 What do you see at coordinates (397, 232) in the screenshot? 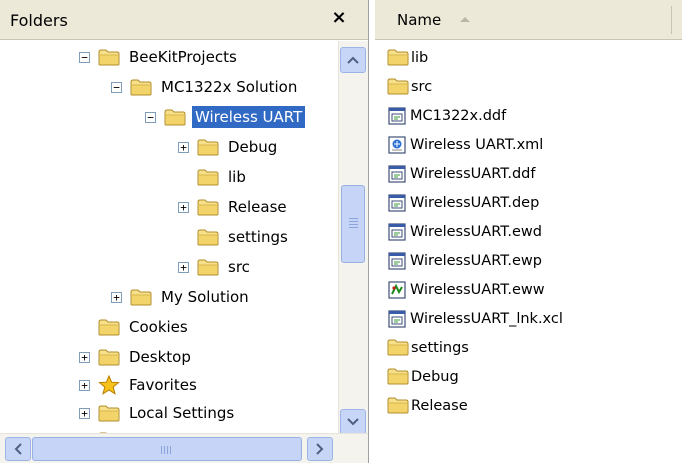
I see `ewd-file-icon` at bounding box center [397, 232].